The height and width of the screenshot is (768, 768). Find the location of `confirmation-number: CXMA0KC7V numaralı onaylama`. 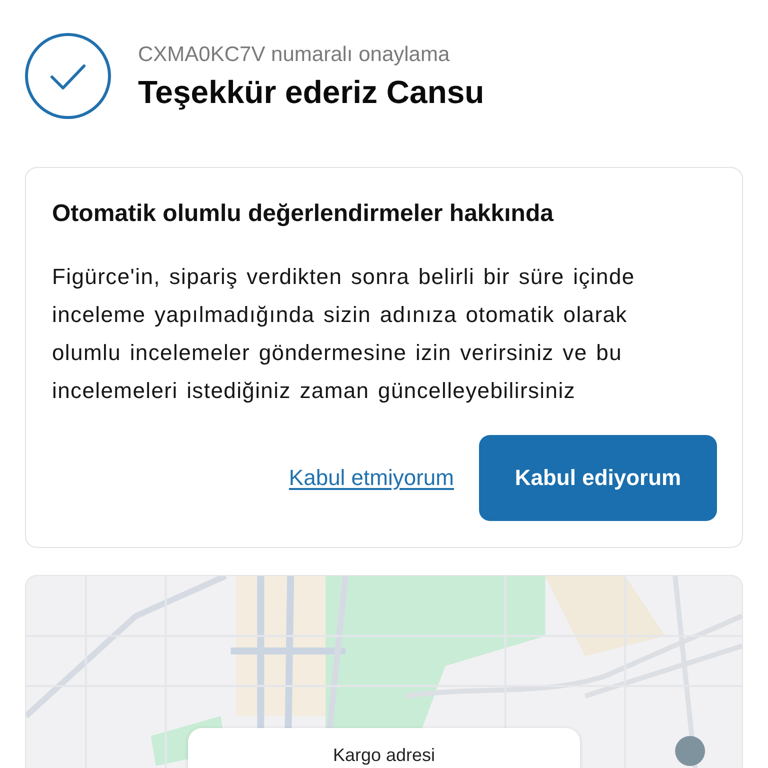

confirmation-number: CXMA0KC7V numaralı onaylama is located at coordinates (294, 55).